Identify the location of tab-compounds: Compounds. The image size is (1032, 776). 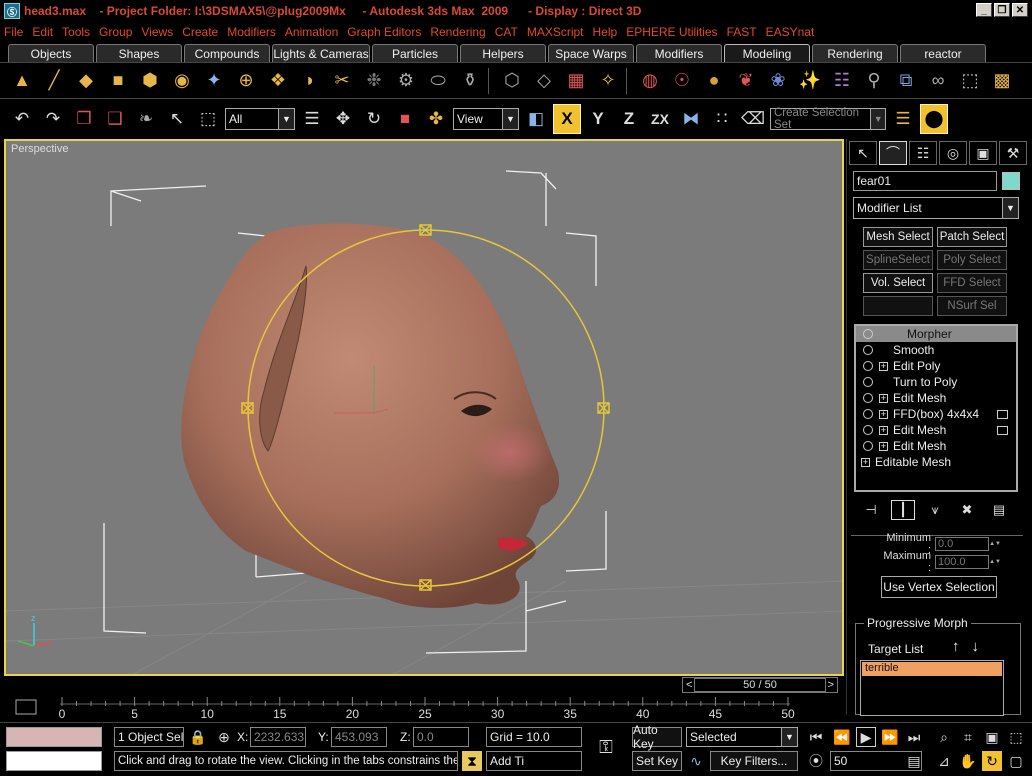
(227, 53).